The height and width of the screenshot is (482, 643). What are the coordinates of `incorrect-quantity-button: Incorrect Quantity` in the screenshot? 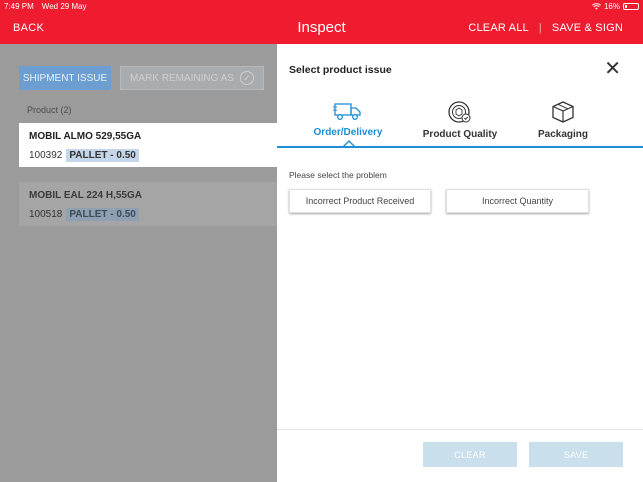 It's located at (517, 201).